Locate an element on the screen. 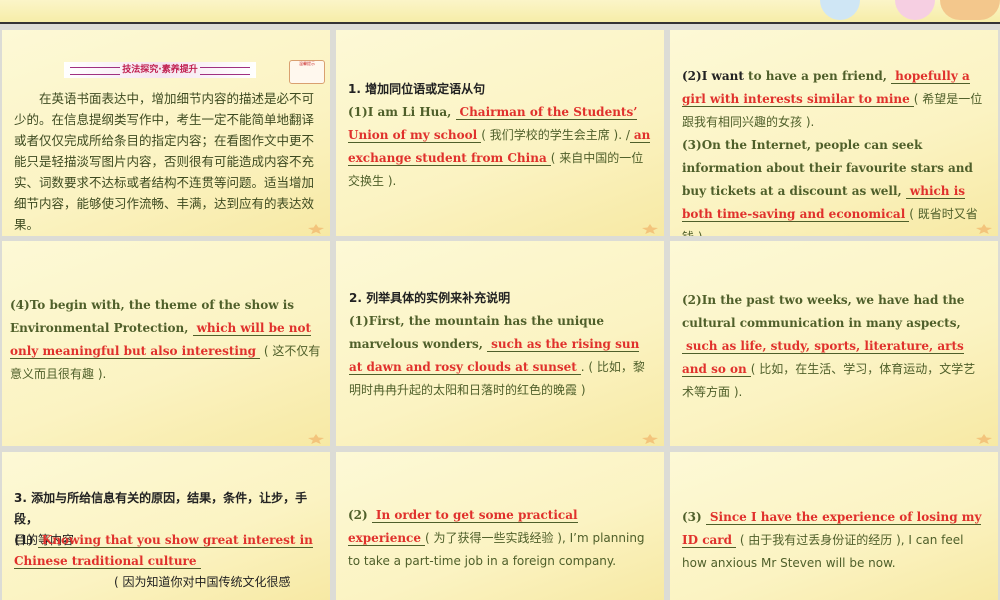  section-heading: 2. 列举具体的实例来补充说明 is located at coordinates (430, 298).